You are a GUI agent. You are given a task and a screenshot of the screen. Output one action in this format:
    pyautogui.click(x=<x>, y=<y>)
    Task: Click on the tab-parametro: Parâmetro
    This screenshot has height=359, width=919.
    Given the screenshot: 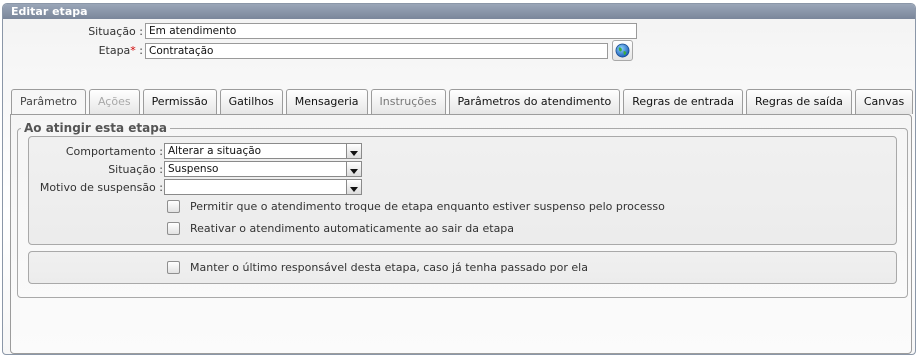 What is the action you would take?
    pyautogui.click(x=48, y=102)
    